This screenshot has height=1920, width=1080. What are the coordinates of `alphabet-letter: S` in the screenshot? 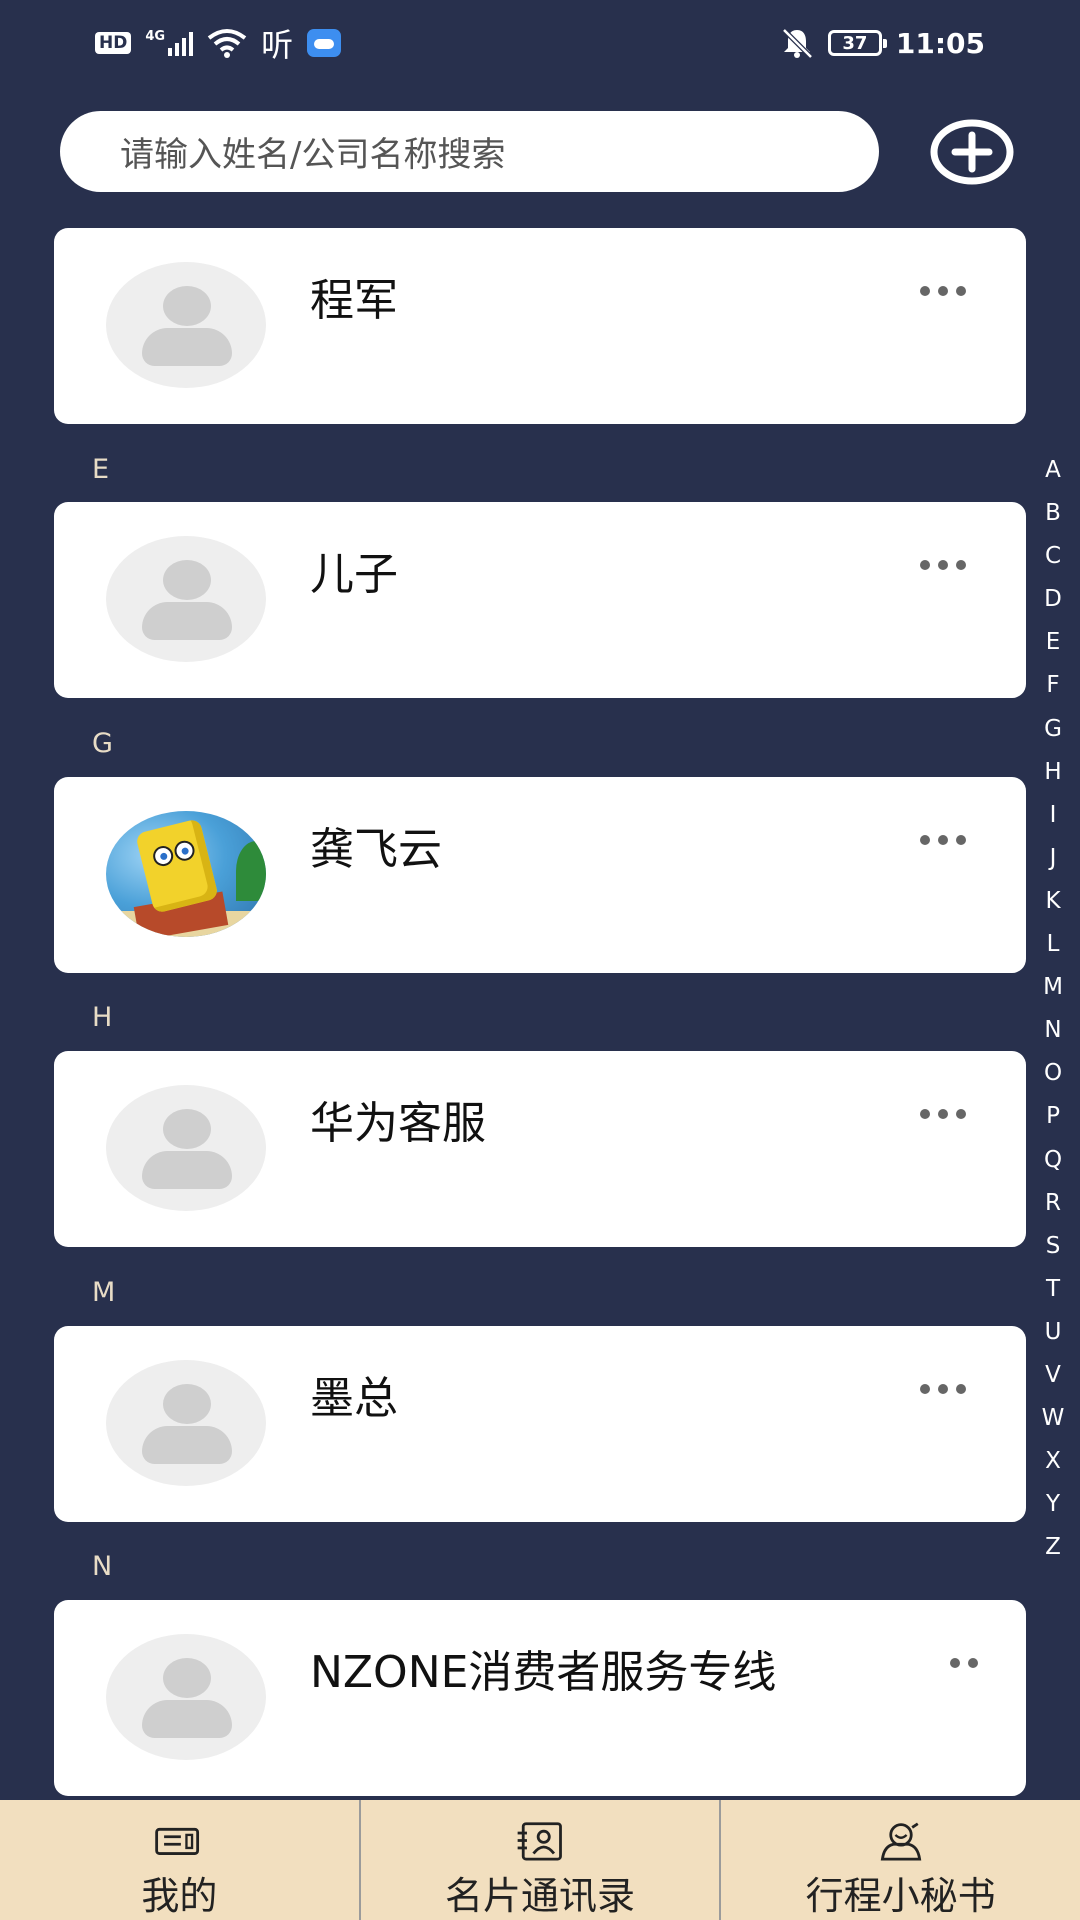 It's located at (1053, 1246).